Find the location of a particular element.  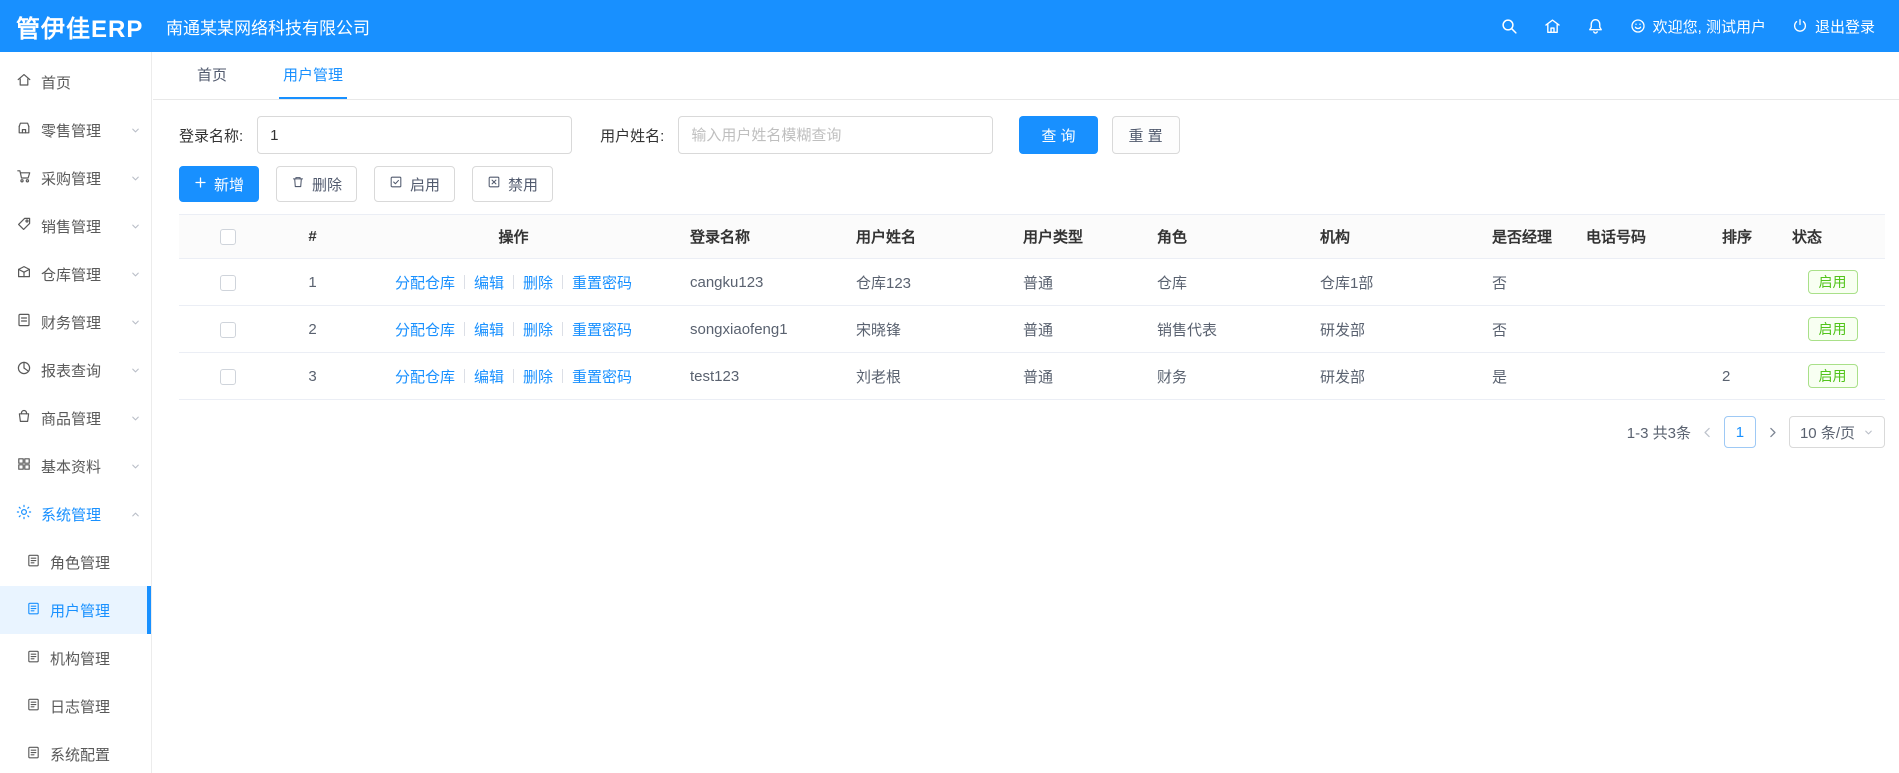

welcome-user: 欢迎您, 测试用户 is located at coordinates (1698, 26).